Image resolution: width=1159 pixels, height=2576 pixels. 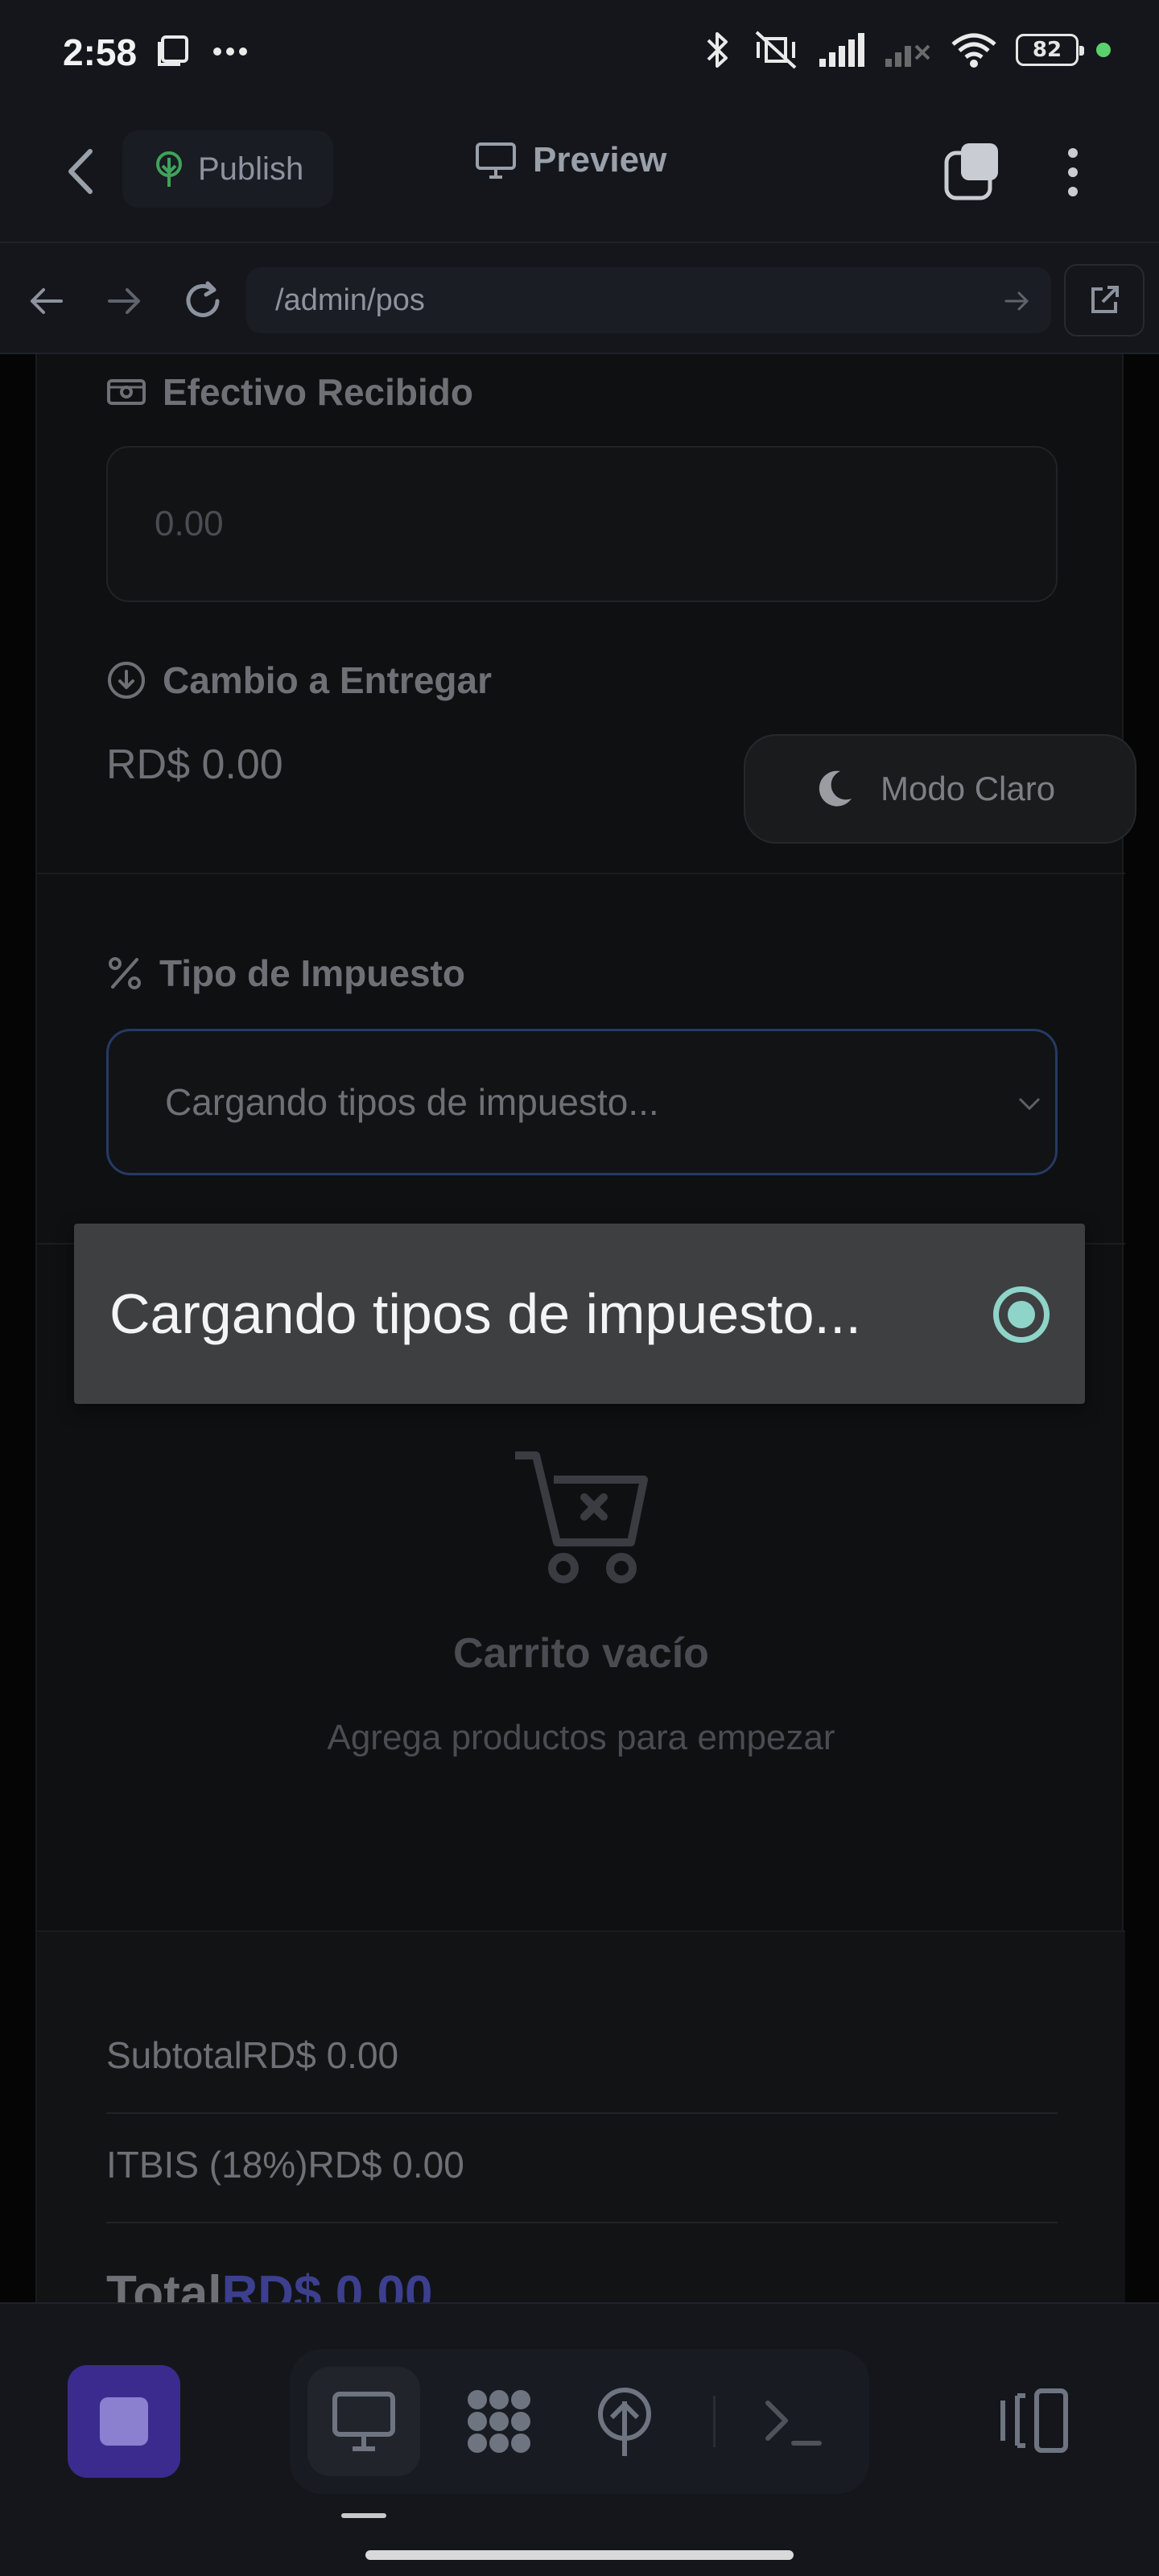 I want to click on chevron-down-icon, so click(x=1029, y=1104).